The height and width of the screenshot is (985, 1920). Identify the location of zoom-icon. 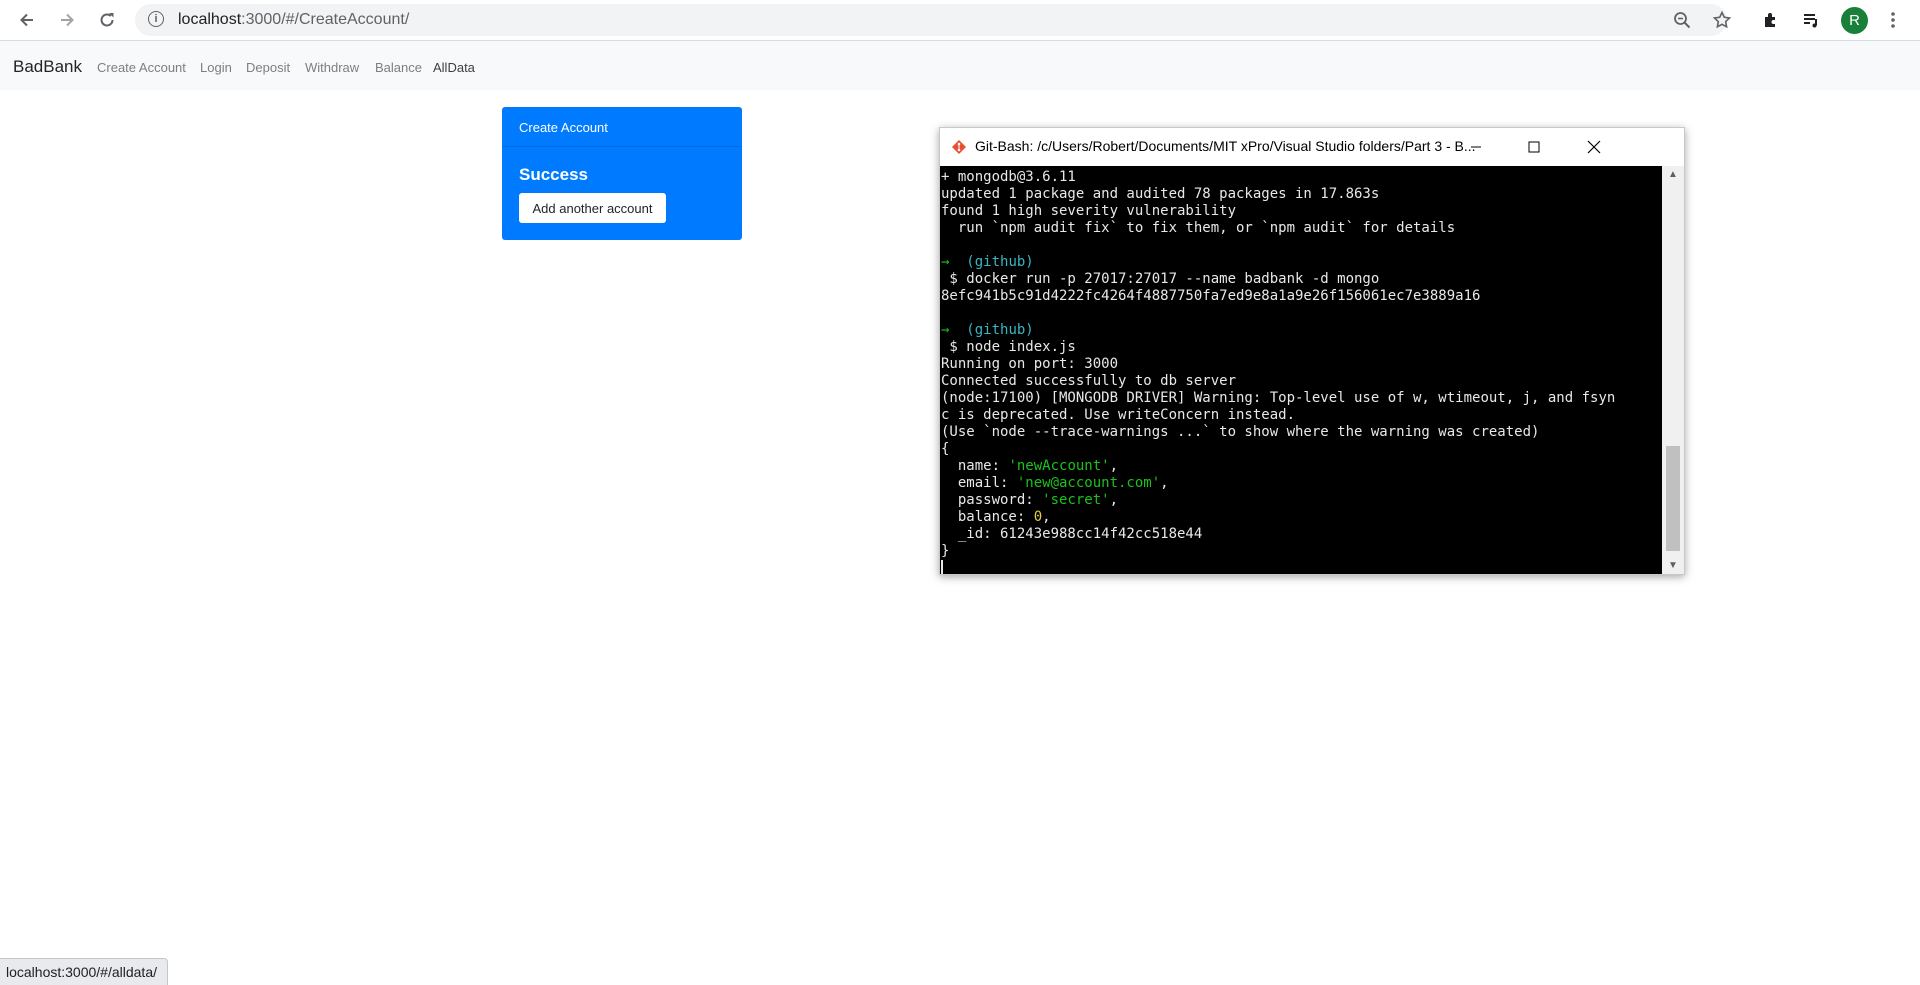
(1682, 20).